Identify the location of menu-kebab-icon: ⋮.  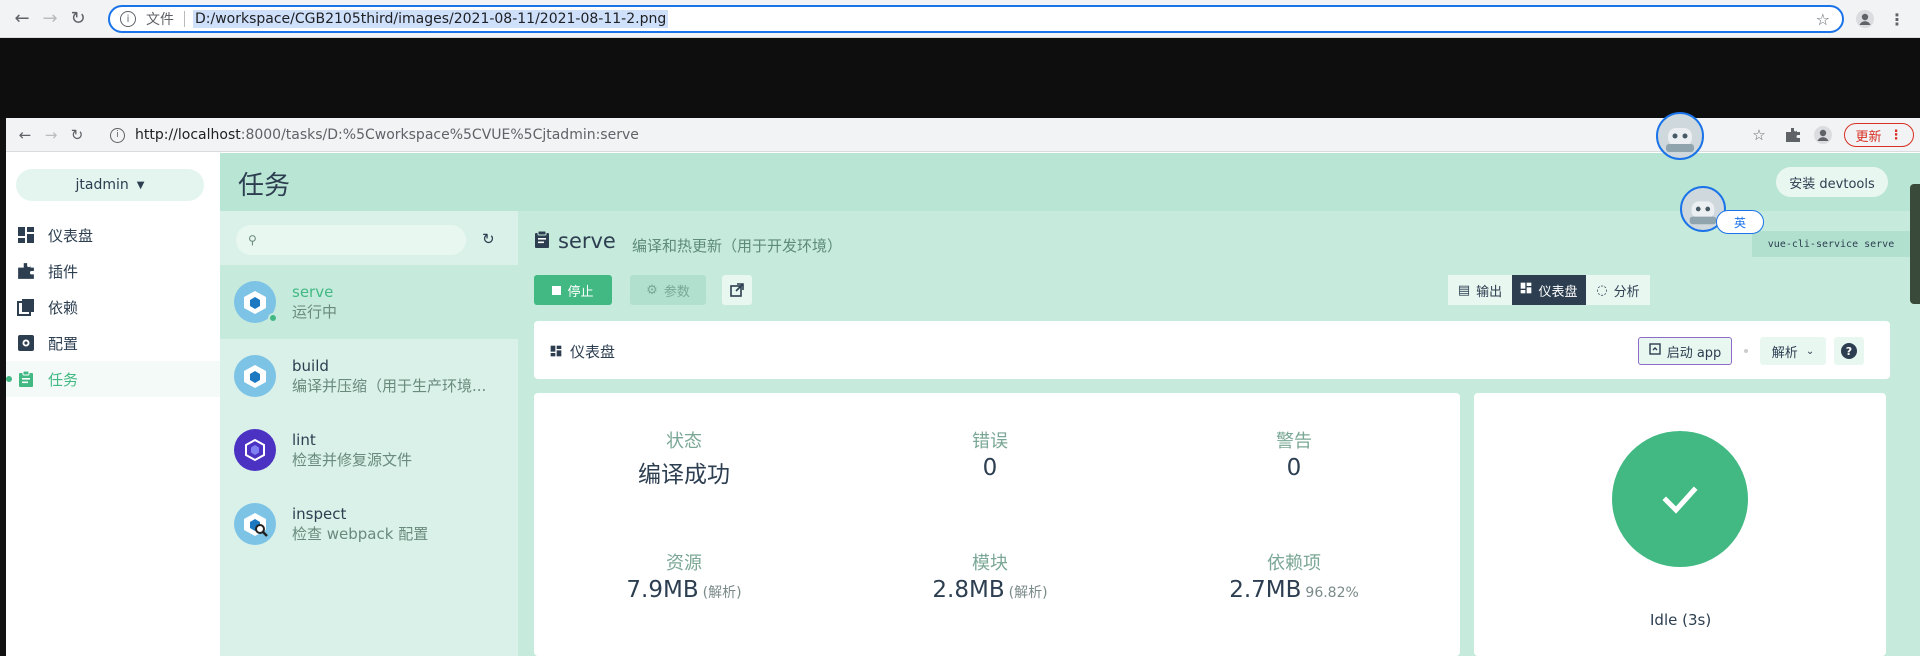
(1897, 19).